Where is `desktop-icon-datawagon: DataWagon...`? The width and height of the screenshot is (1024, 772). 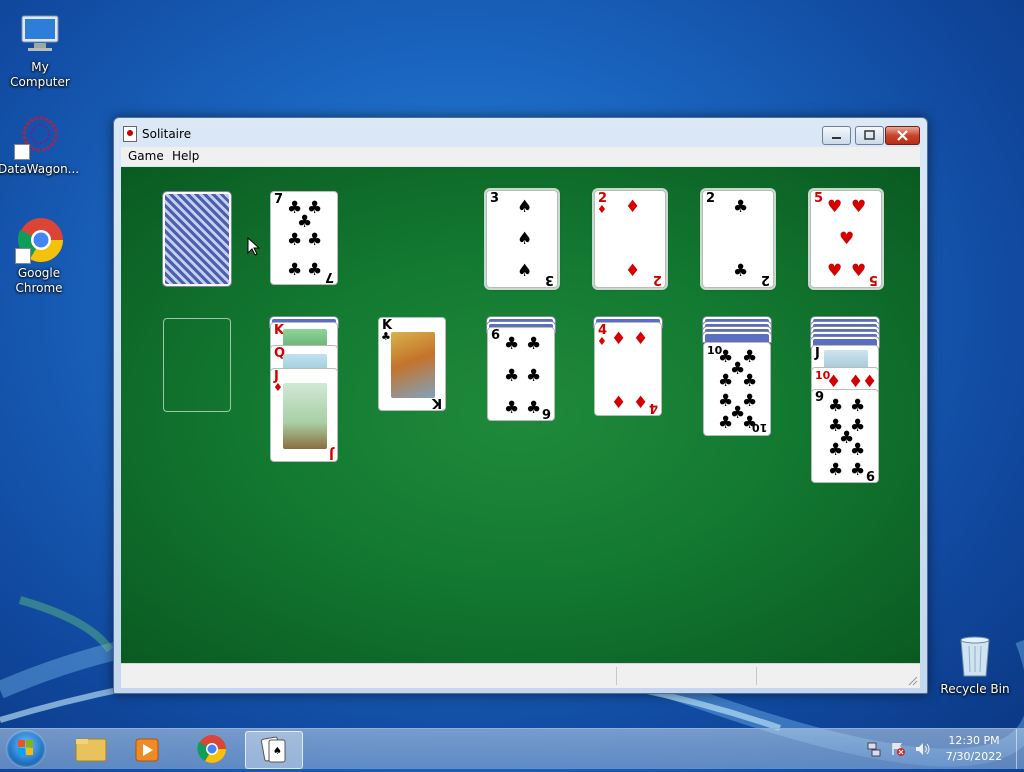
desktop-icon-datawagon: DataWagon... is located at coordinates (40, 144).